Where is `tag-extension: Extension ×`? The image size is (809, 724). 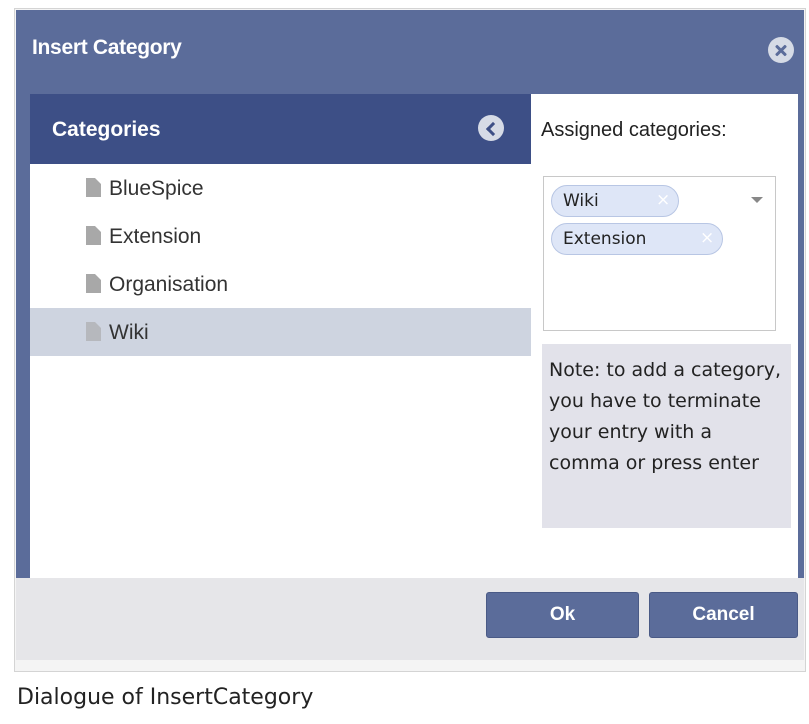 tag-extension: Extension × is located at coordinates (637, 239).